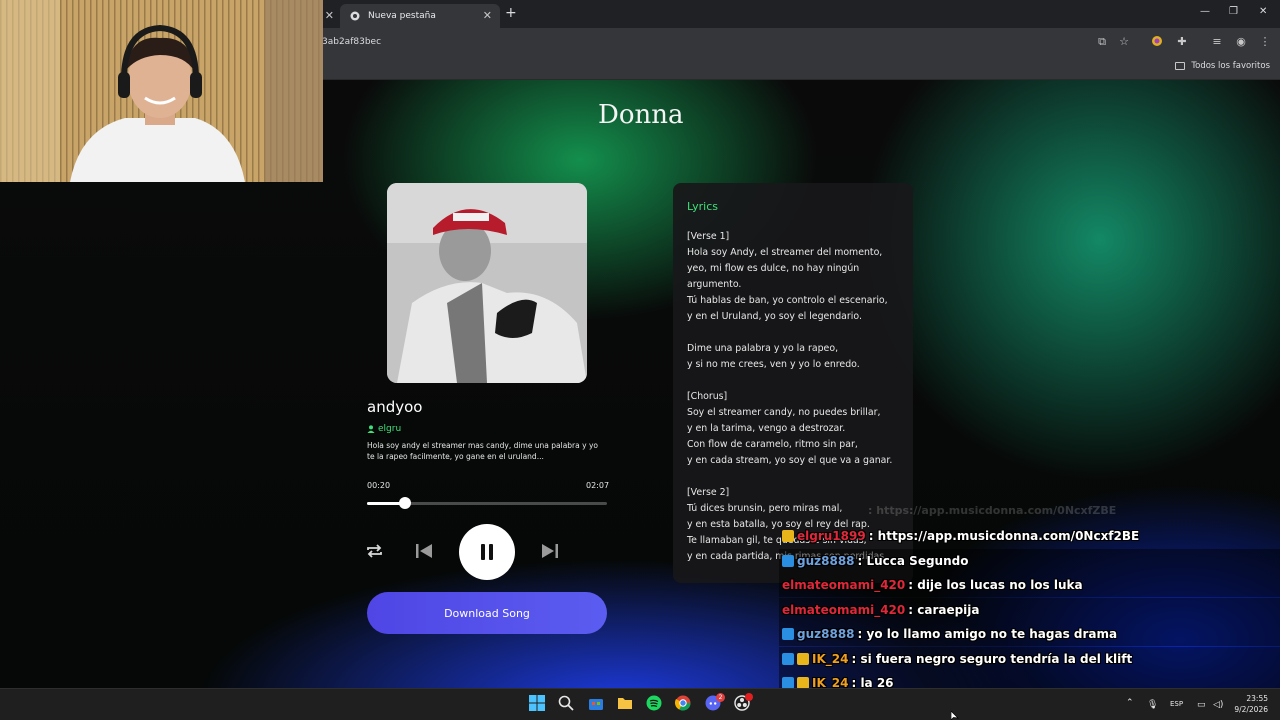 The height and width of the screenshot is (720, 1280). What do you see at coordinates (1257, 698) in the screenshot?
I see `clock-time: 23:55` at bounding box center [1257, 698].